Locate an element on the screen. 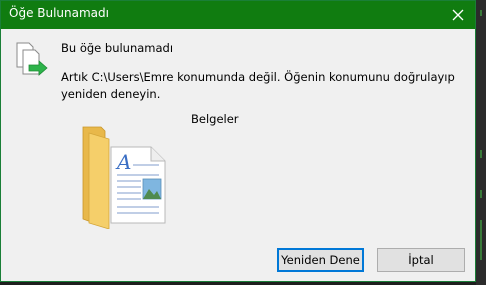 Image resolution: width=486 pixels, height=285 pixels. close-button is located at coordinates (458, 15).